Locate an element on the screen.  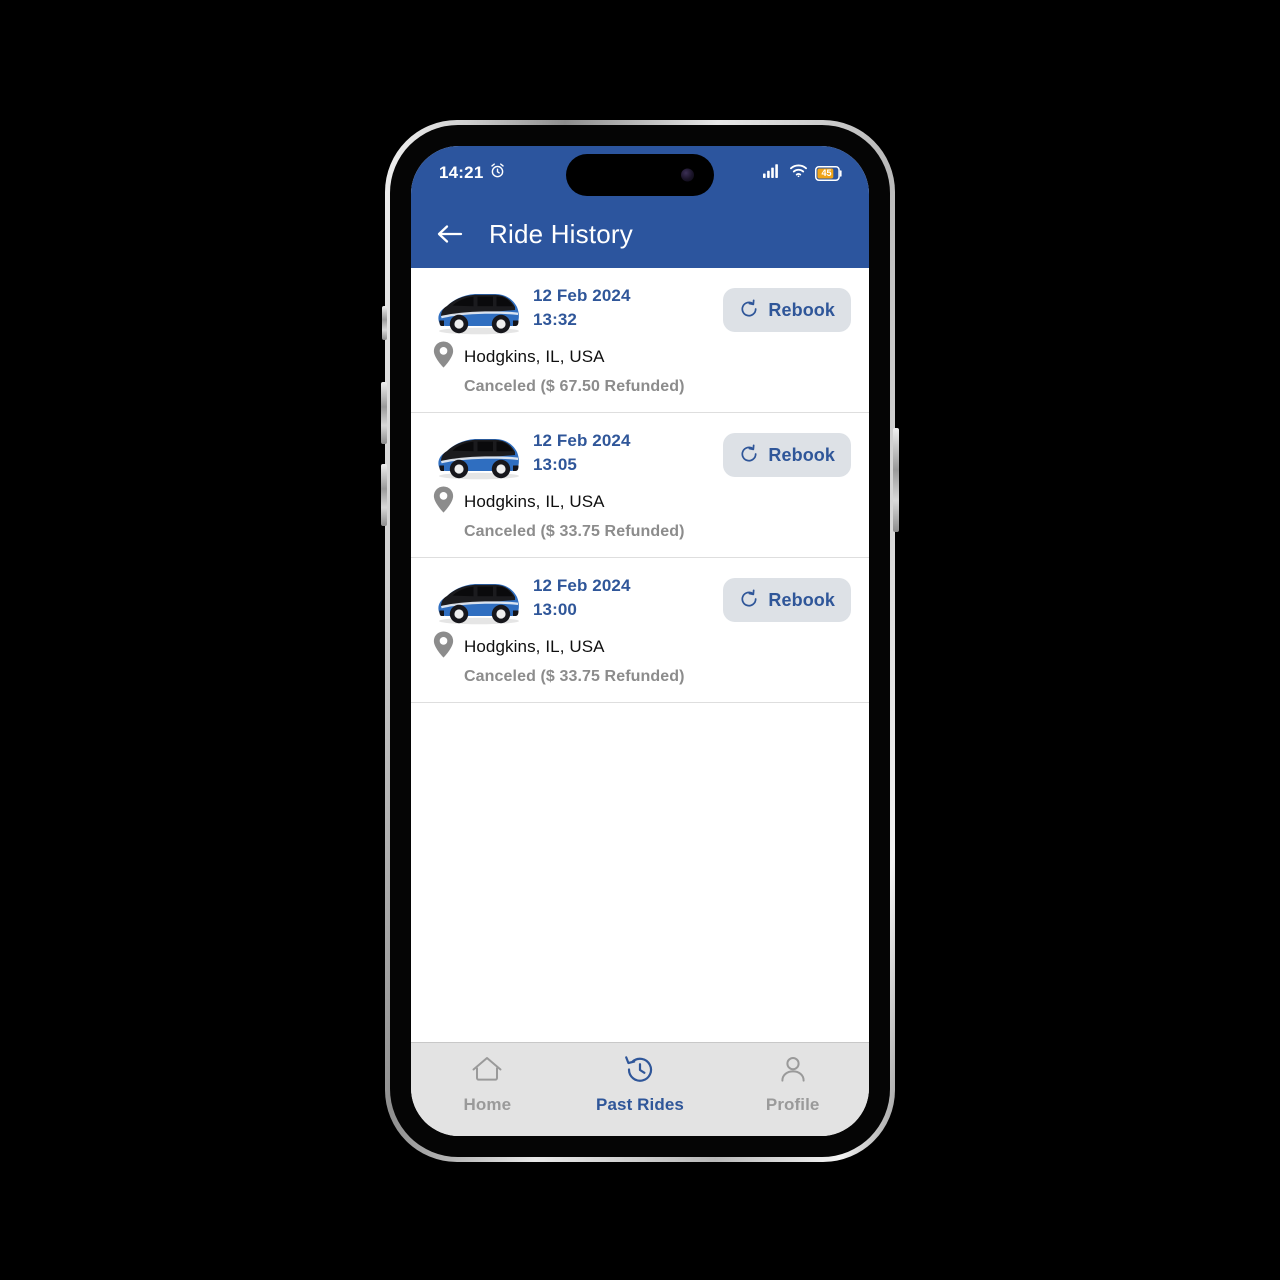
ride-item-top-row: 12 Feb 2024 13:32 Rebook is located at coordinates (640, 310).